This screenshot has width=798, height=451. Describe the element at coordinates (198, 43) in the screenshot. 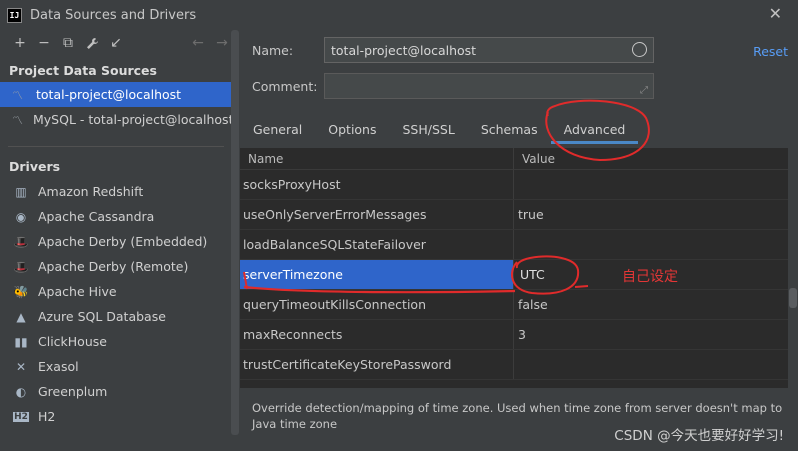

I see `back-arrow-icon: ←` at that location.